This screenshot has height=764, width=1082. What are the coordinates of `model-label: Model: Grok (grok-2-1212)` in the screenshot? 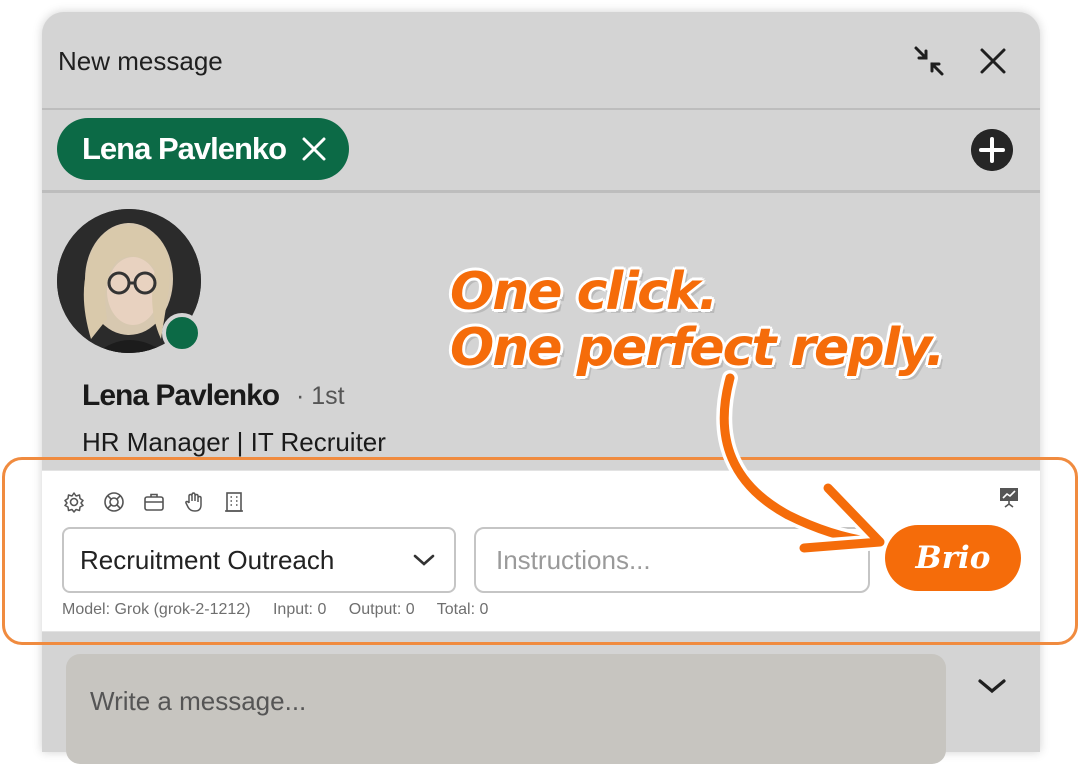 It's located at (156, 609).